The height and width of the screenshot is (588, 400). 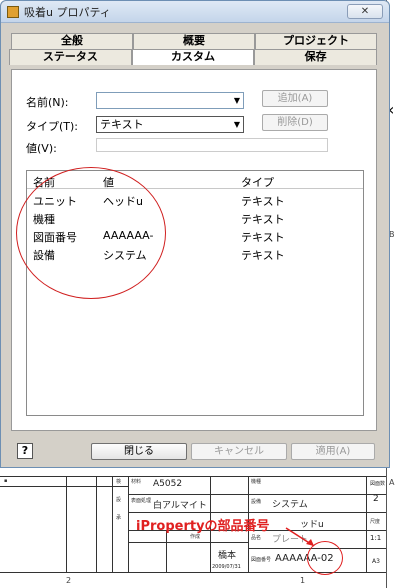 I want to click on tab-save: 保存, so click(x=316, y=57).